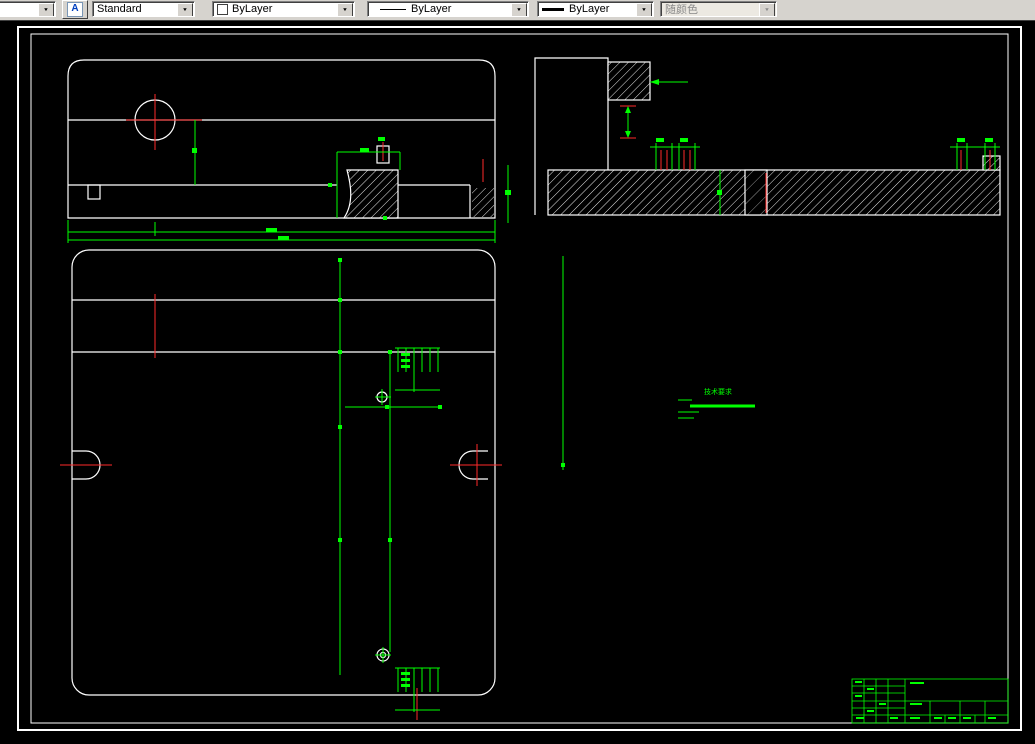  What do you see at coordinates (252, 9) in the screenshot?
I see `color-value: ByLayer` at bounding box center [252, 9].